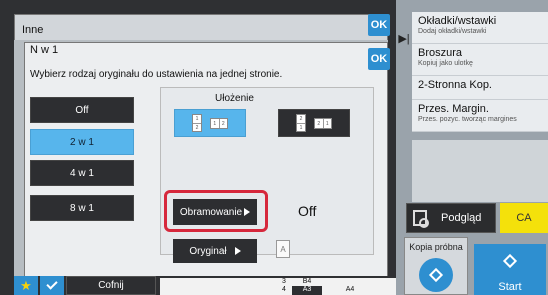  Describe the element at coordinates (82, 142) in the screenshot. I see `mode-2in1-button: 2 w 1` at that location.